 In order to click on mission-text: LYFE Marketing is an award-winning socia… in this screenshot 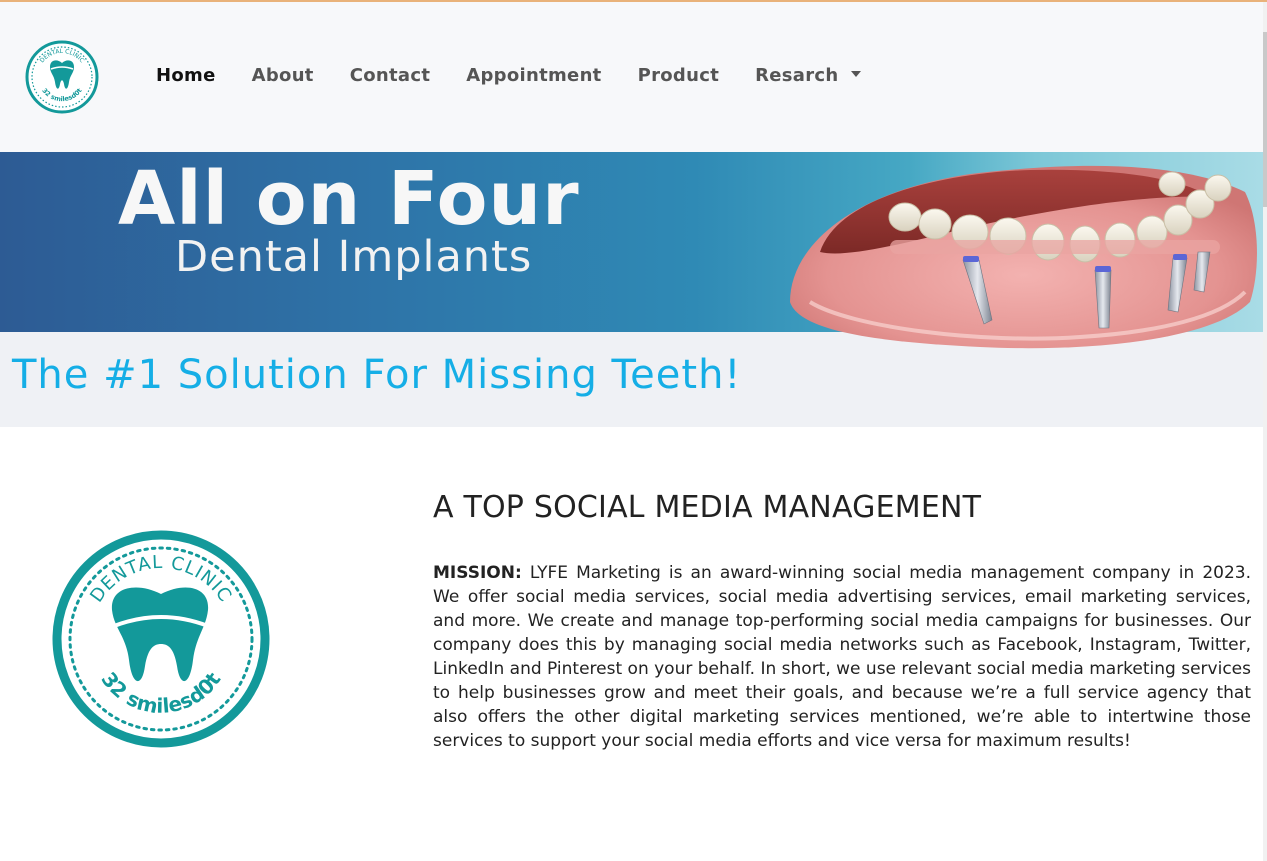, I will do `click(842, 657)`.